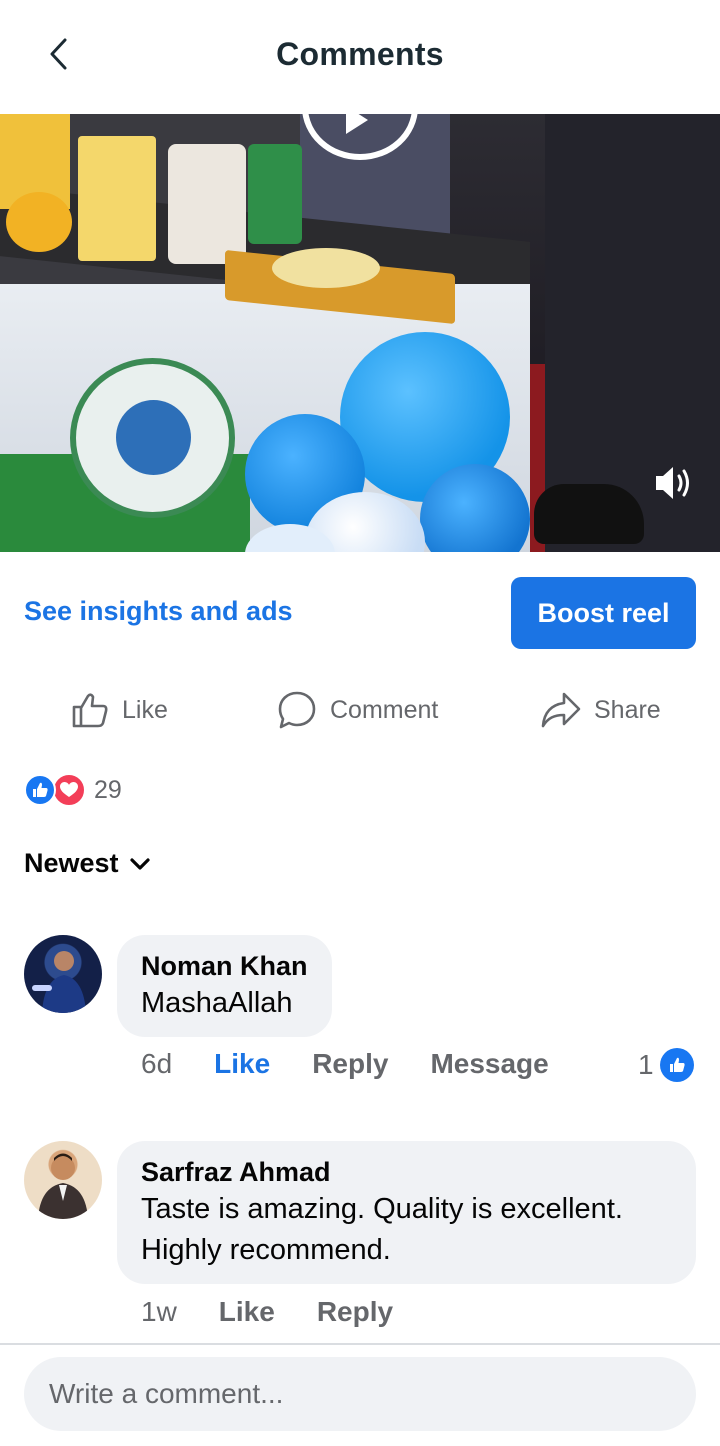  What do you see at coordinates (360, 1344) in the screenshot?
I see `composer-divider` at bounding box center [360, 1344].